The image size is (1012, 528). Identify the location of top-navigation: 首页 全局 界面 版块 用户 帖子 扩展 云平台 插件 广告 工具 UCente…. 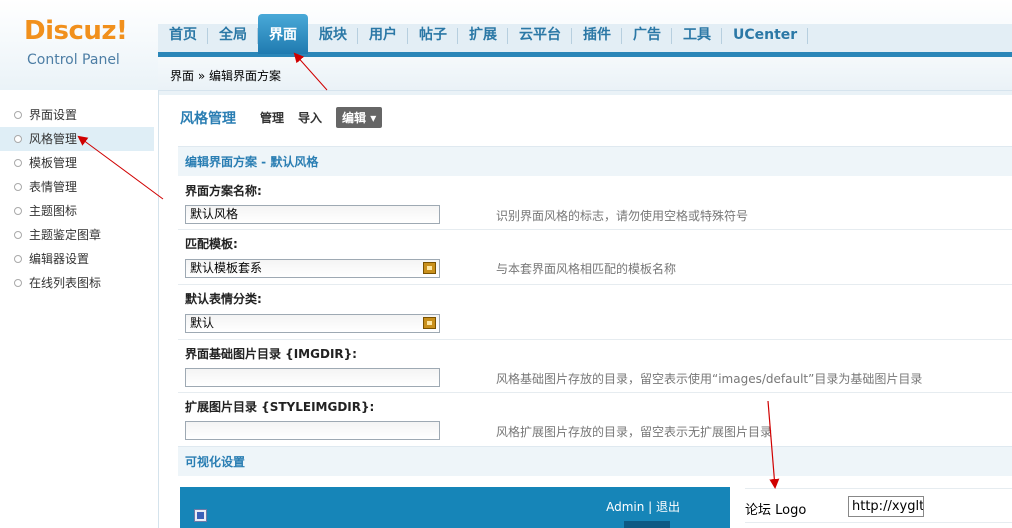
(483, 34).